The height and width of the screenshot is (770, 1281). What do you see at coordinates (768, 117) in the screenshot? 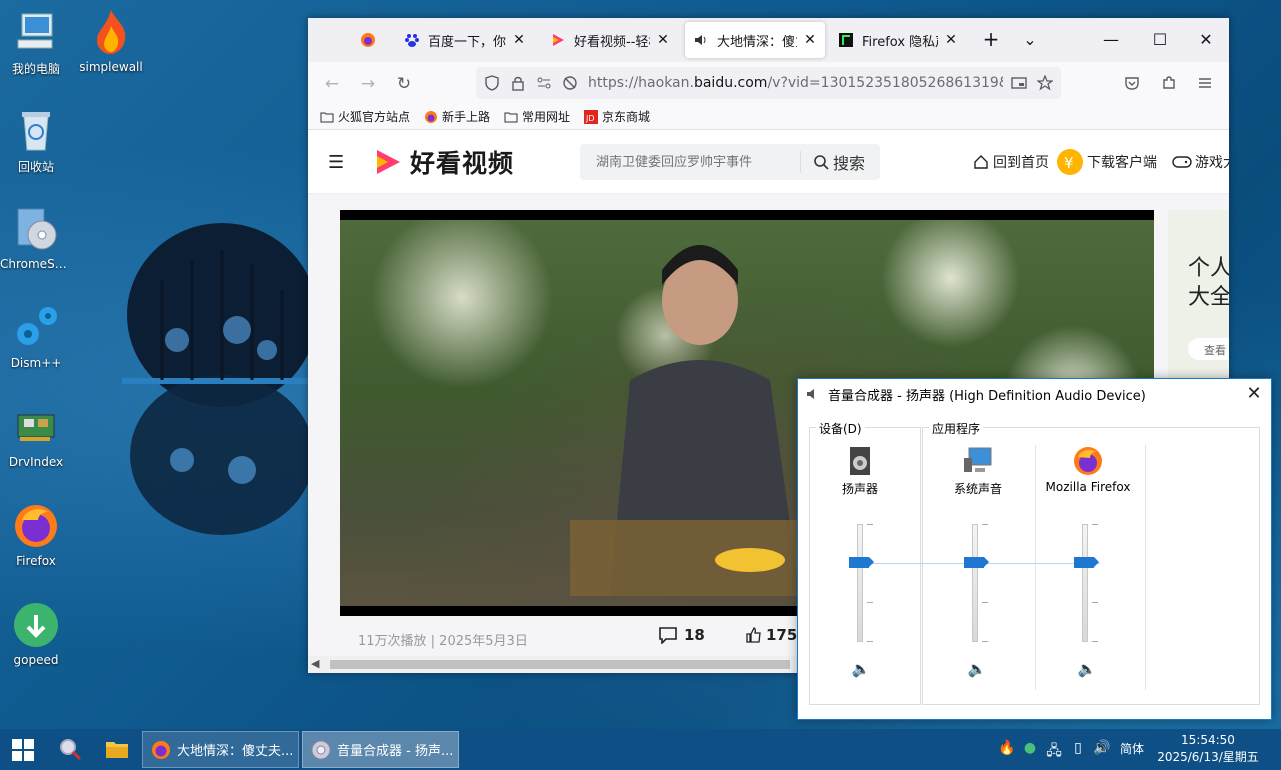
I see `bookmarks-toolbar: 火狐官方站点 新手上路 常用网址 JD 京东商城` at bounding box center [768, 117].